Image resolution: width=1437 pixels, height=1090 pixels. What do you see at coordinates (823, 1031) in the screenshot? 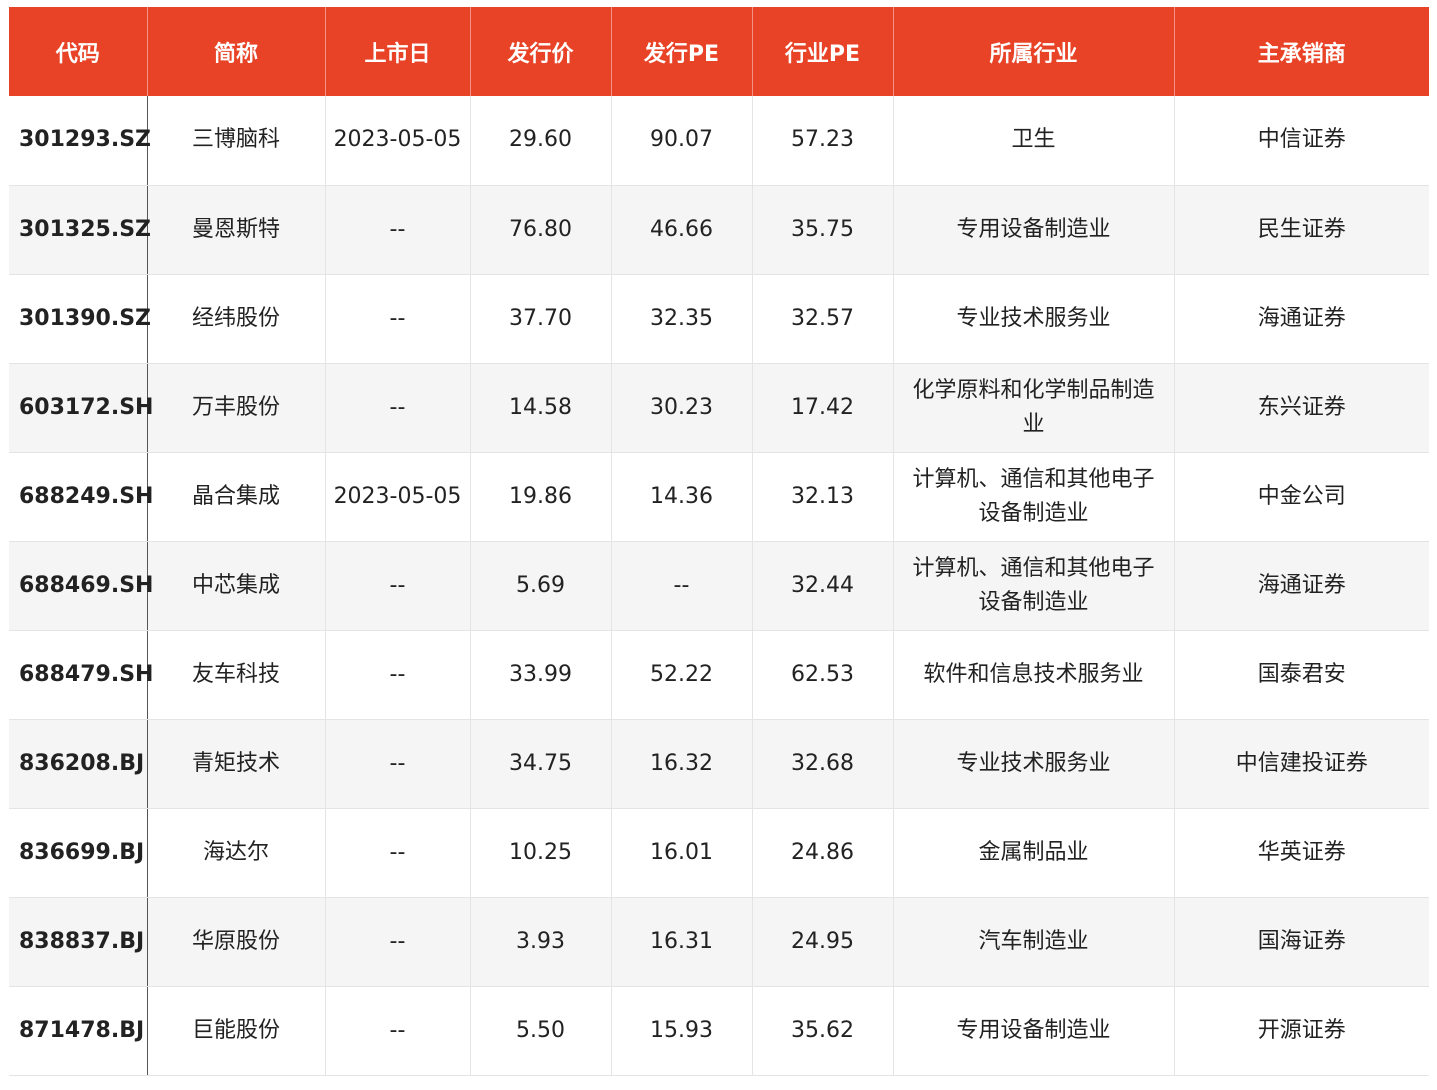
I see `cell-industry-pe: 35.62` at bounding box center [823, 1031].